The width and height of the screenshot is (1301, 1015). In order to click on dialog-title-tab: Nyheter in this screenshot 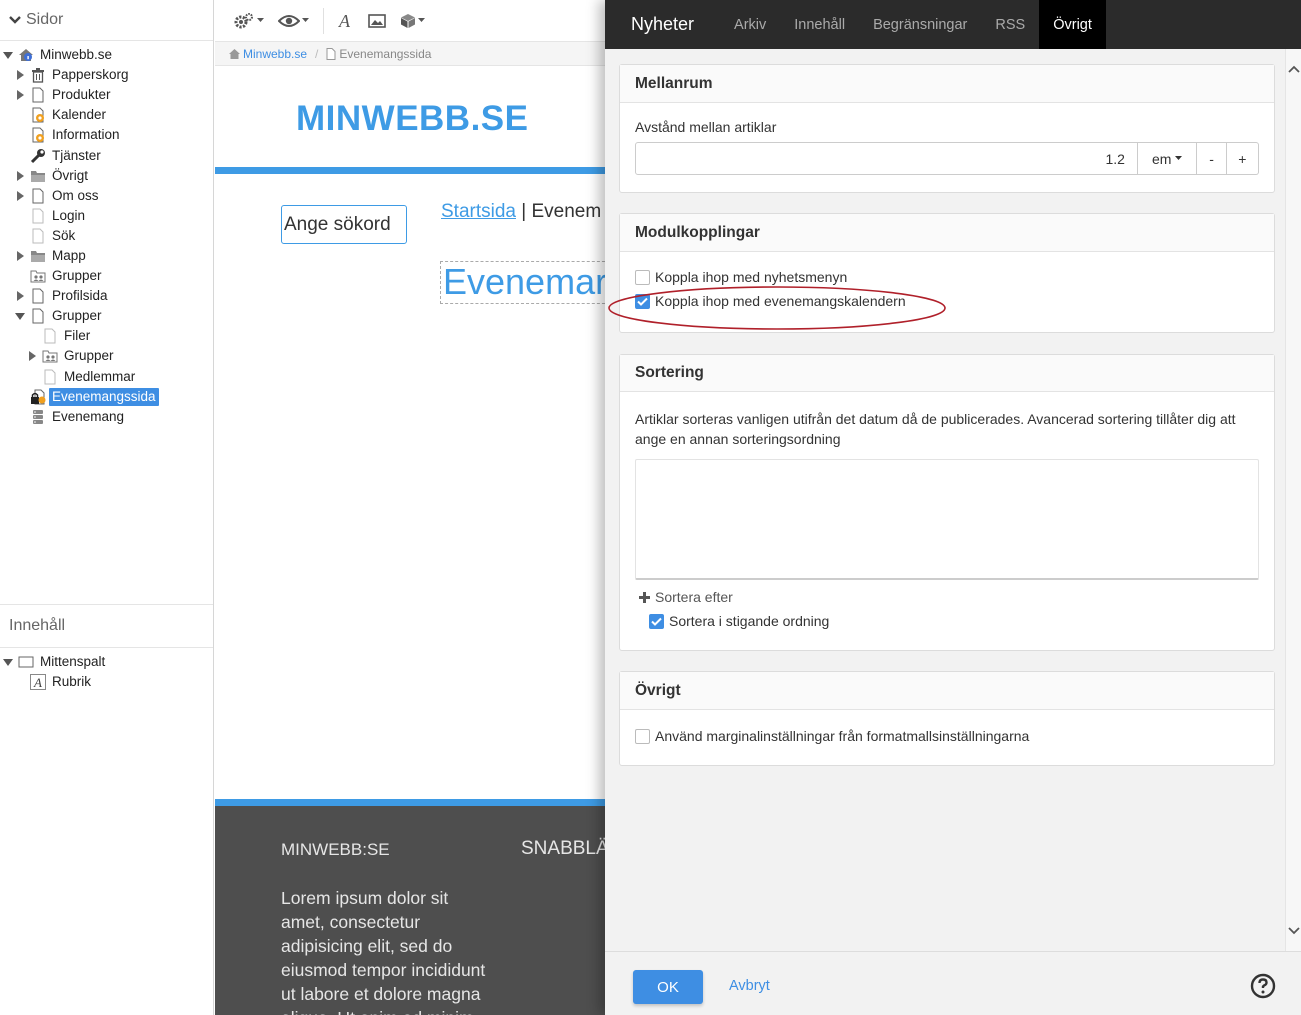, I will do `click(662, 24)`.